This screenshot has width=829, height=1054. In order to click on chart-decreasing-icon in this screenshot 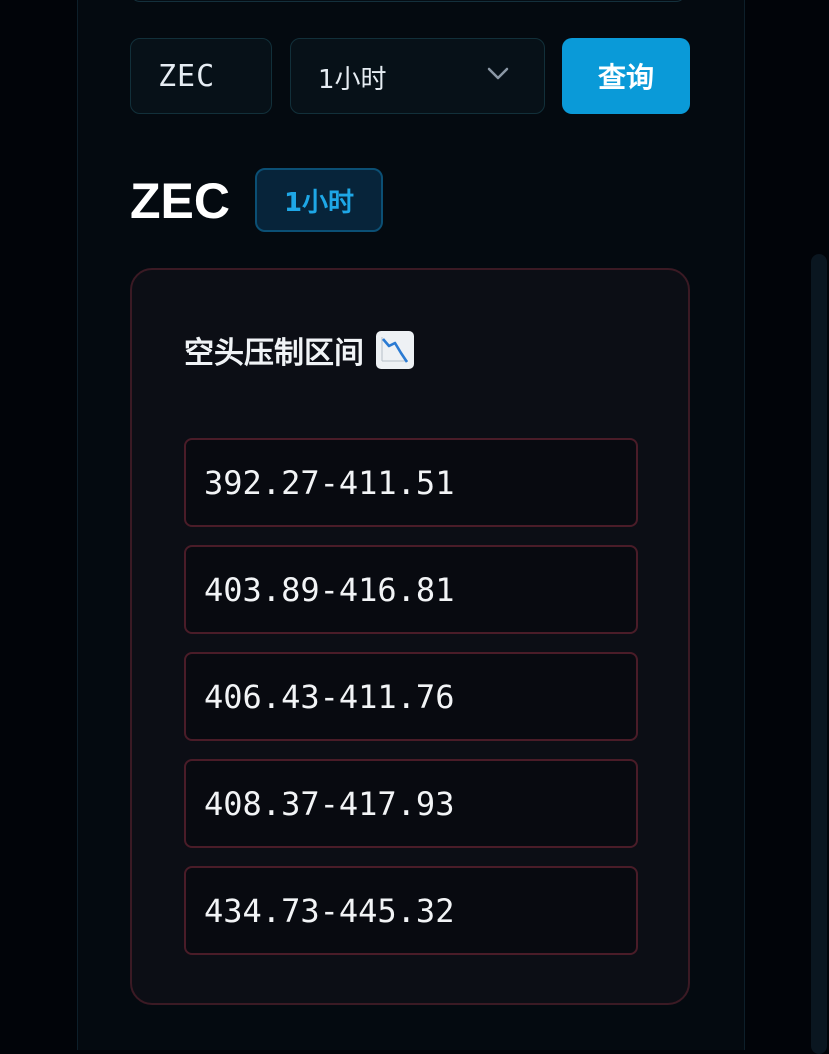, I will do `click(395, 350)`.